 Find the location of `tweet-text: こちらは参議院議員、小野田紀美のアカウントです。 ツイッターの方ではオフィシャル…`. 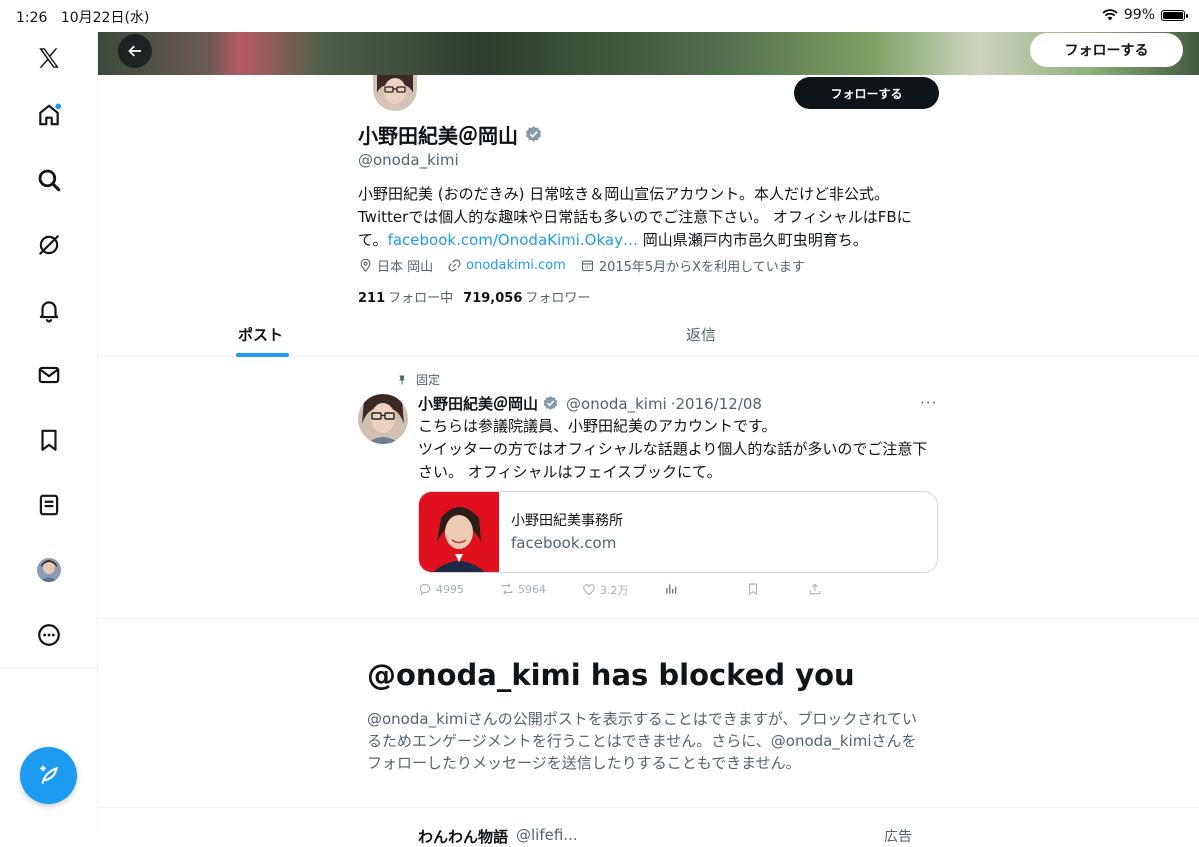

tweet-text: こちらは参議院議員、小野田紀美のアカウントです。 ツイッターの方ではオフィシャル… is located at coordinates (673, 449).